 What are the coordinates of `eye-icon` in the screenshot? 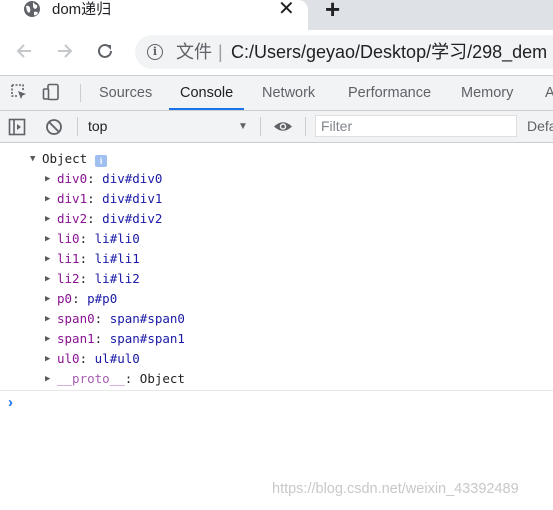 It's located at (283, 126).